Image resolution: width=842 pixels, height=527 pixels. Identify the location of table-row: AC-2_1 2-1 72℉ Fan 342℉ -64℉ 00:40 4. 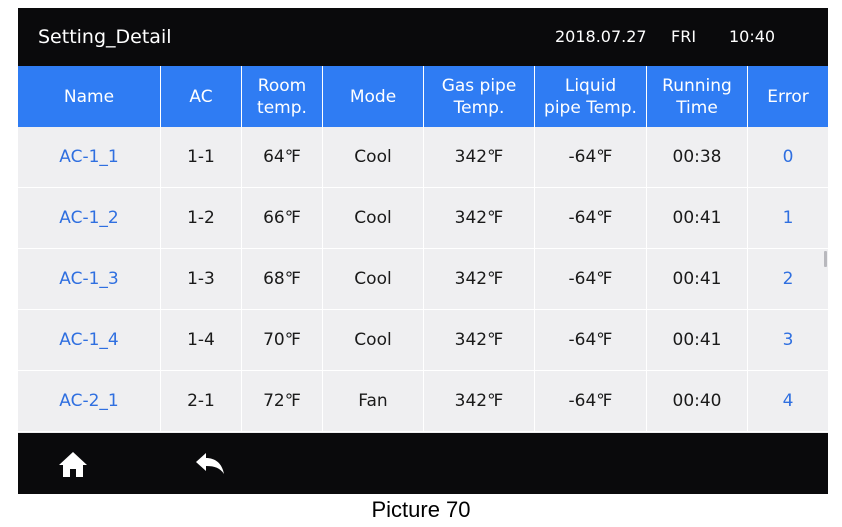
(423, 401).